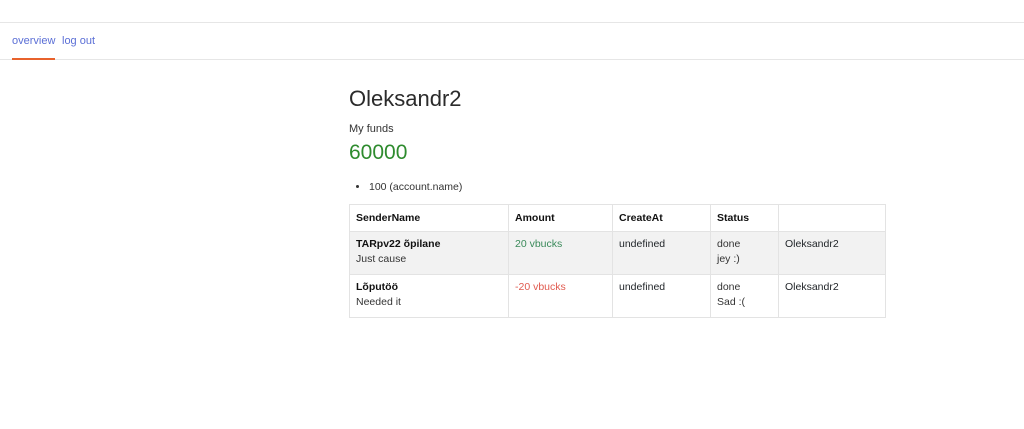 The image size is (1024, 429). Describe the element at coordinates (560, 296) in the screenshot. I see `cell-amount: -20 vbucks` at that location.